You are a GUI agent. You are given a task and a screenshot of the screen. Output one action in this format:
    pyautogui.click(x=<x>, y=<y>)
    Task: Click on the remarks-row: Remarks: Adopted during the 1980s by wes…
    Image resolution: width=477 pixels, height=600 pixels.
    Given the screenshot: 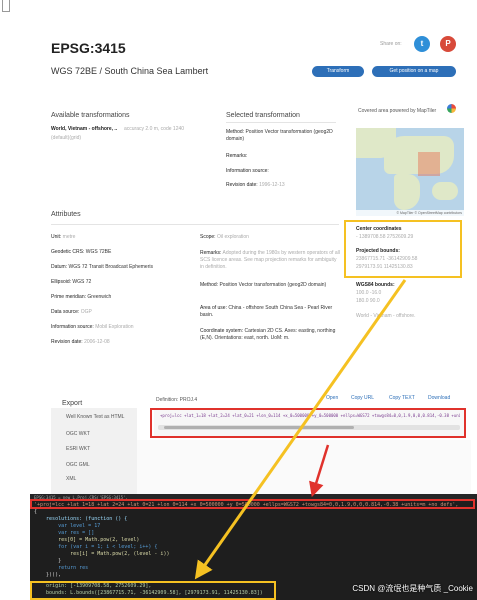 What is the action you would take?
    pyautogui.click(x=270, y=260)
    